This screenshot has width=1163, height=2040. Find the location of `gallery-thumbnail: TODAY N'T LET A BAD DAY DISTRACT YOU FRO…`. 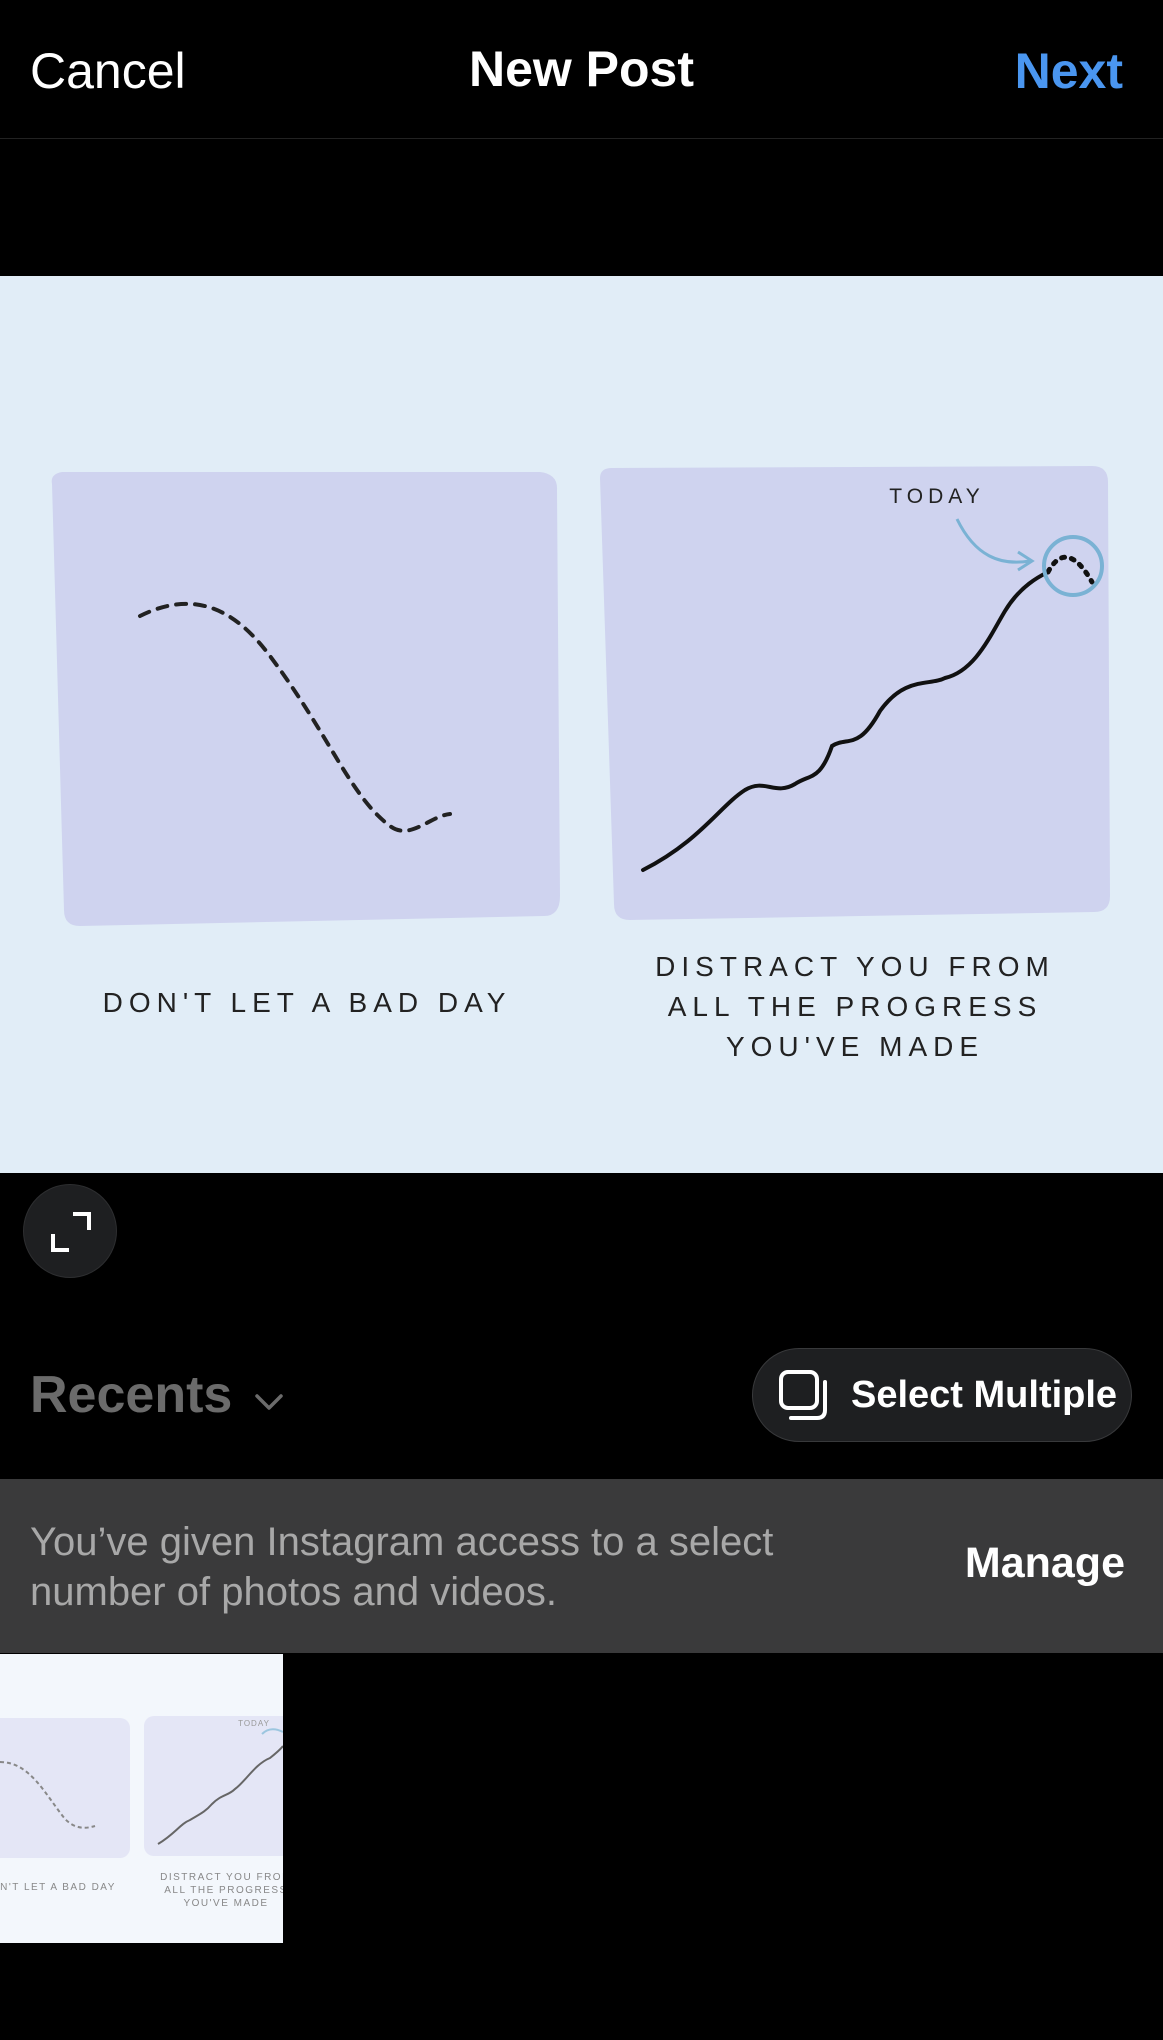

gallery-thumbnail: TODAY N'T LET A BAD DAY DISTRACT YOU FRO… is located at coordinates (141, 1798).